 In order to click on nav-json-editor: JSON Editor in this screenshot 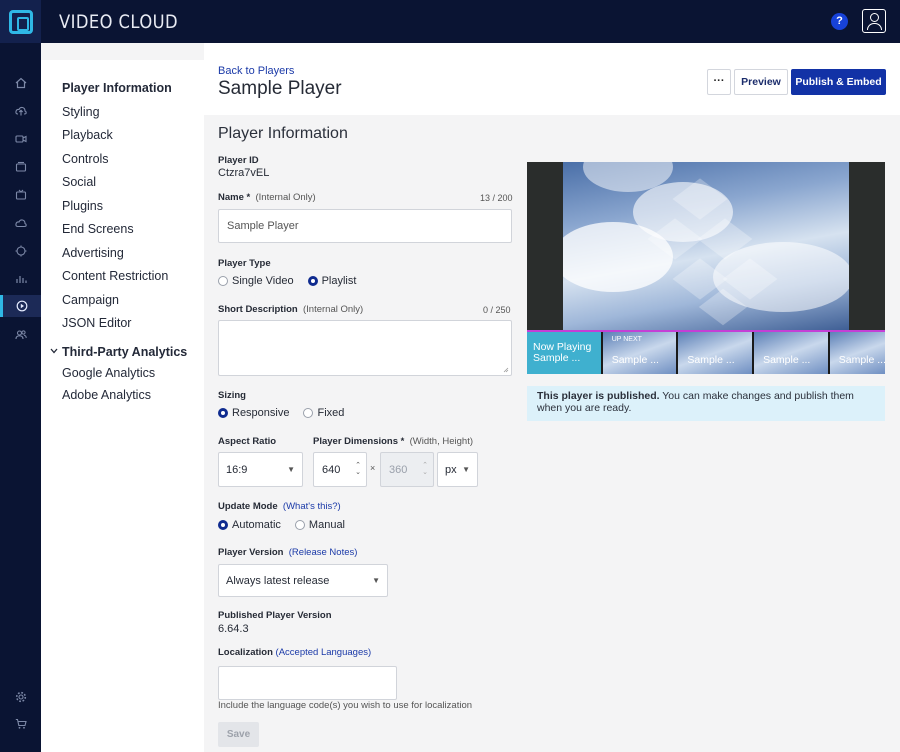, I will do `click(96, 323)`.